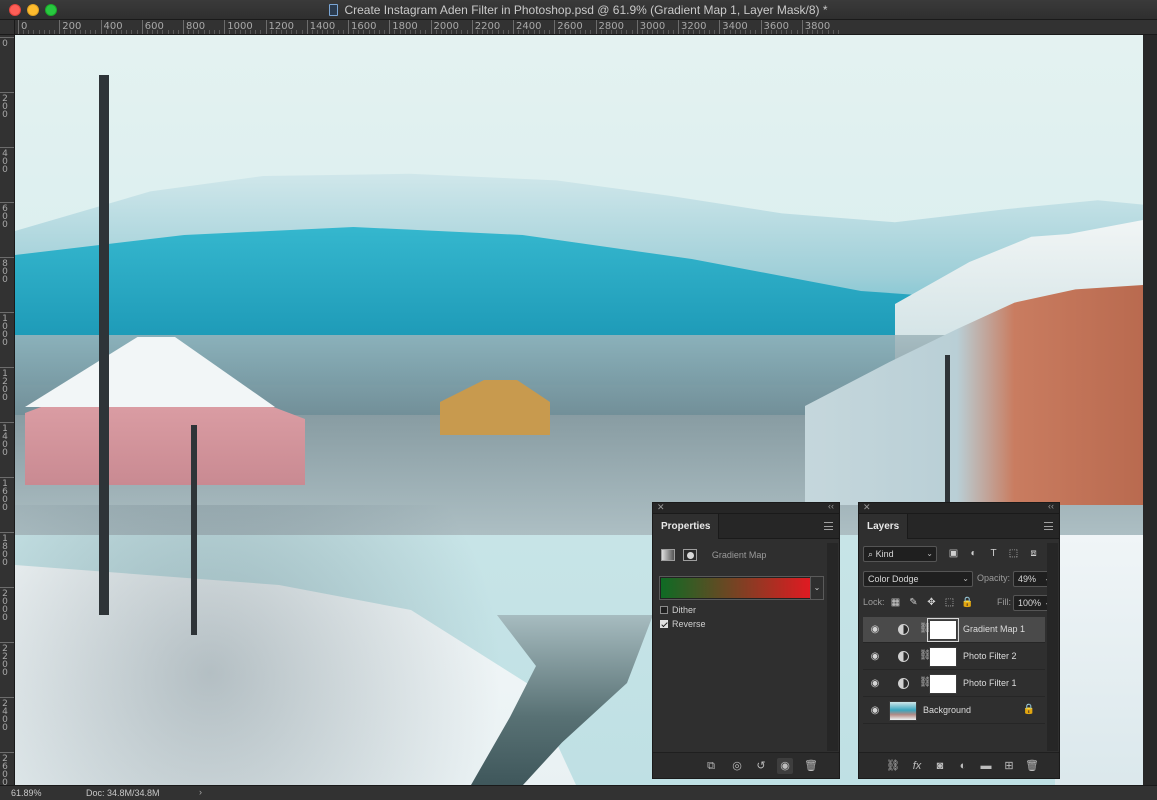  Describe the element at coordinates (986, 766) in the screenshot. I see `new-group-folder-icon: ▬` at that location.